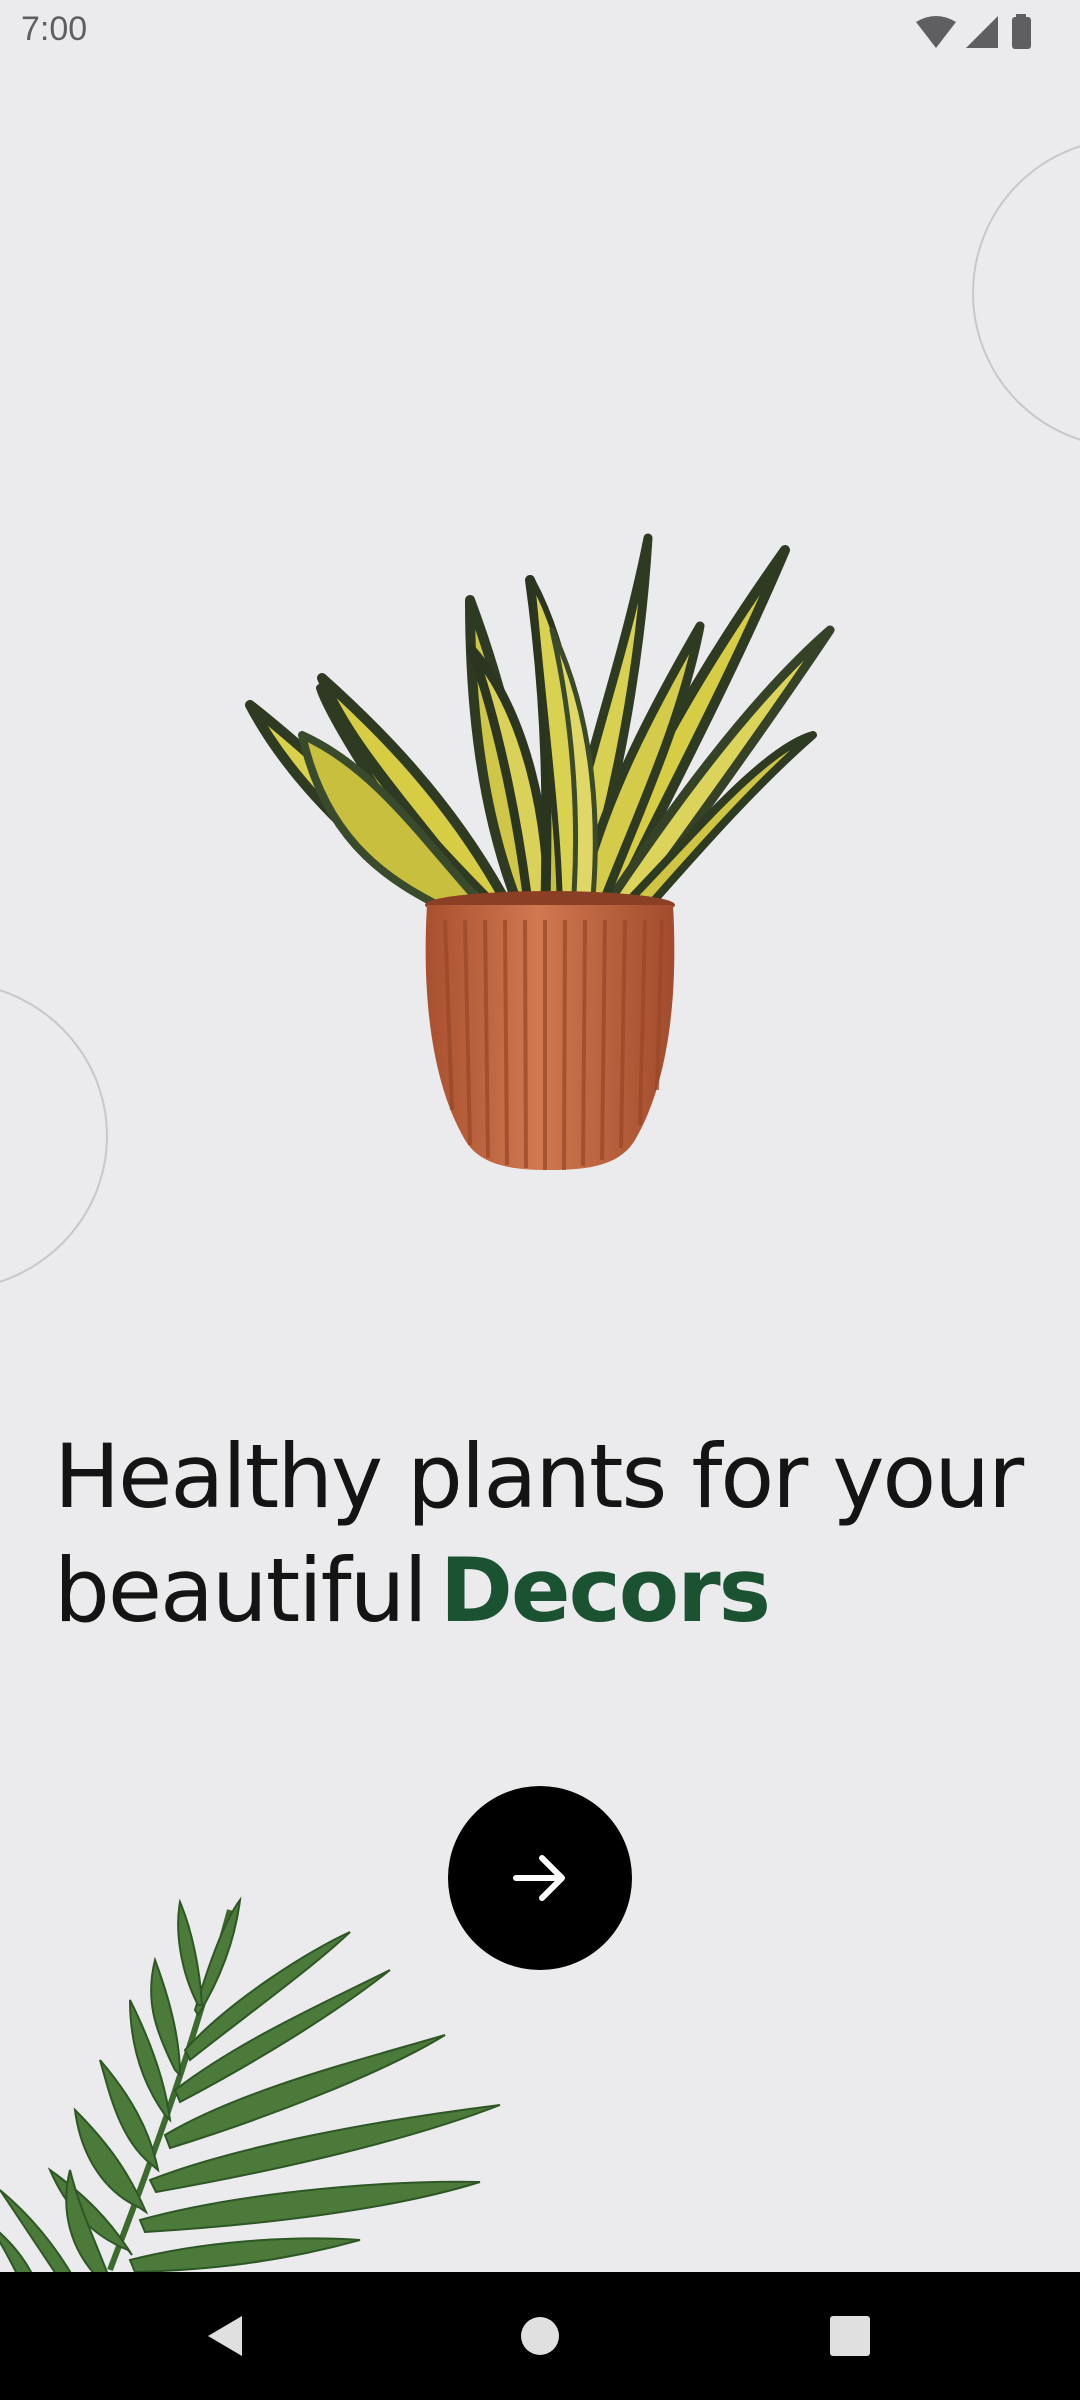  I want to click on terracotta-pot, so click(550, 1031).